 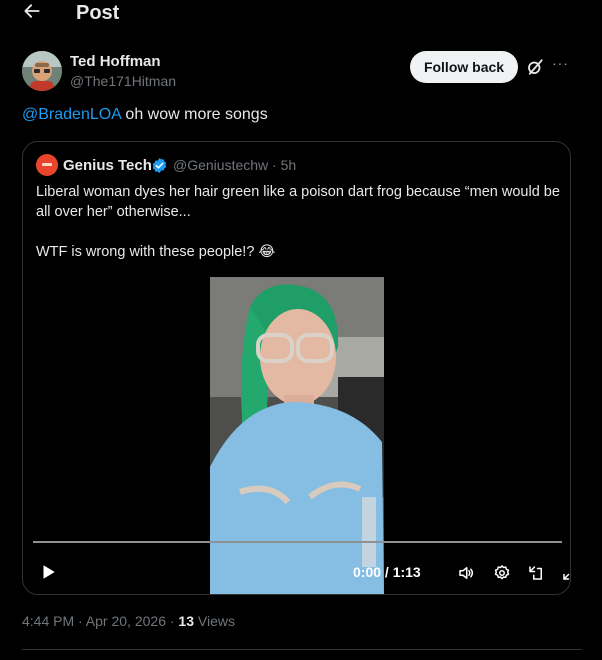 What do you see at coordinates (186, 621) in the screenshot?
I see `views-count: 13` at bounding box center [186, 621].